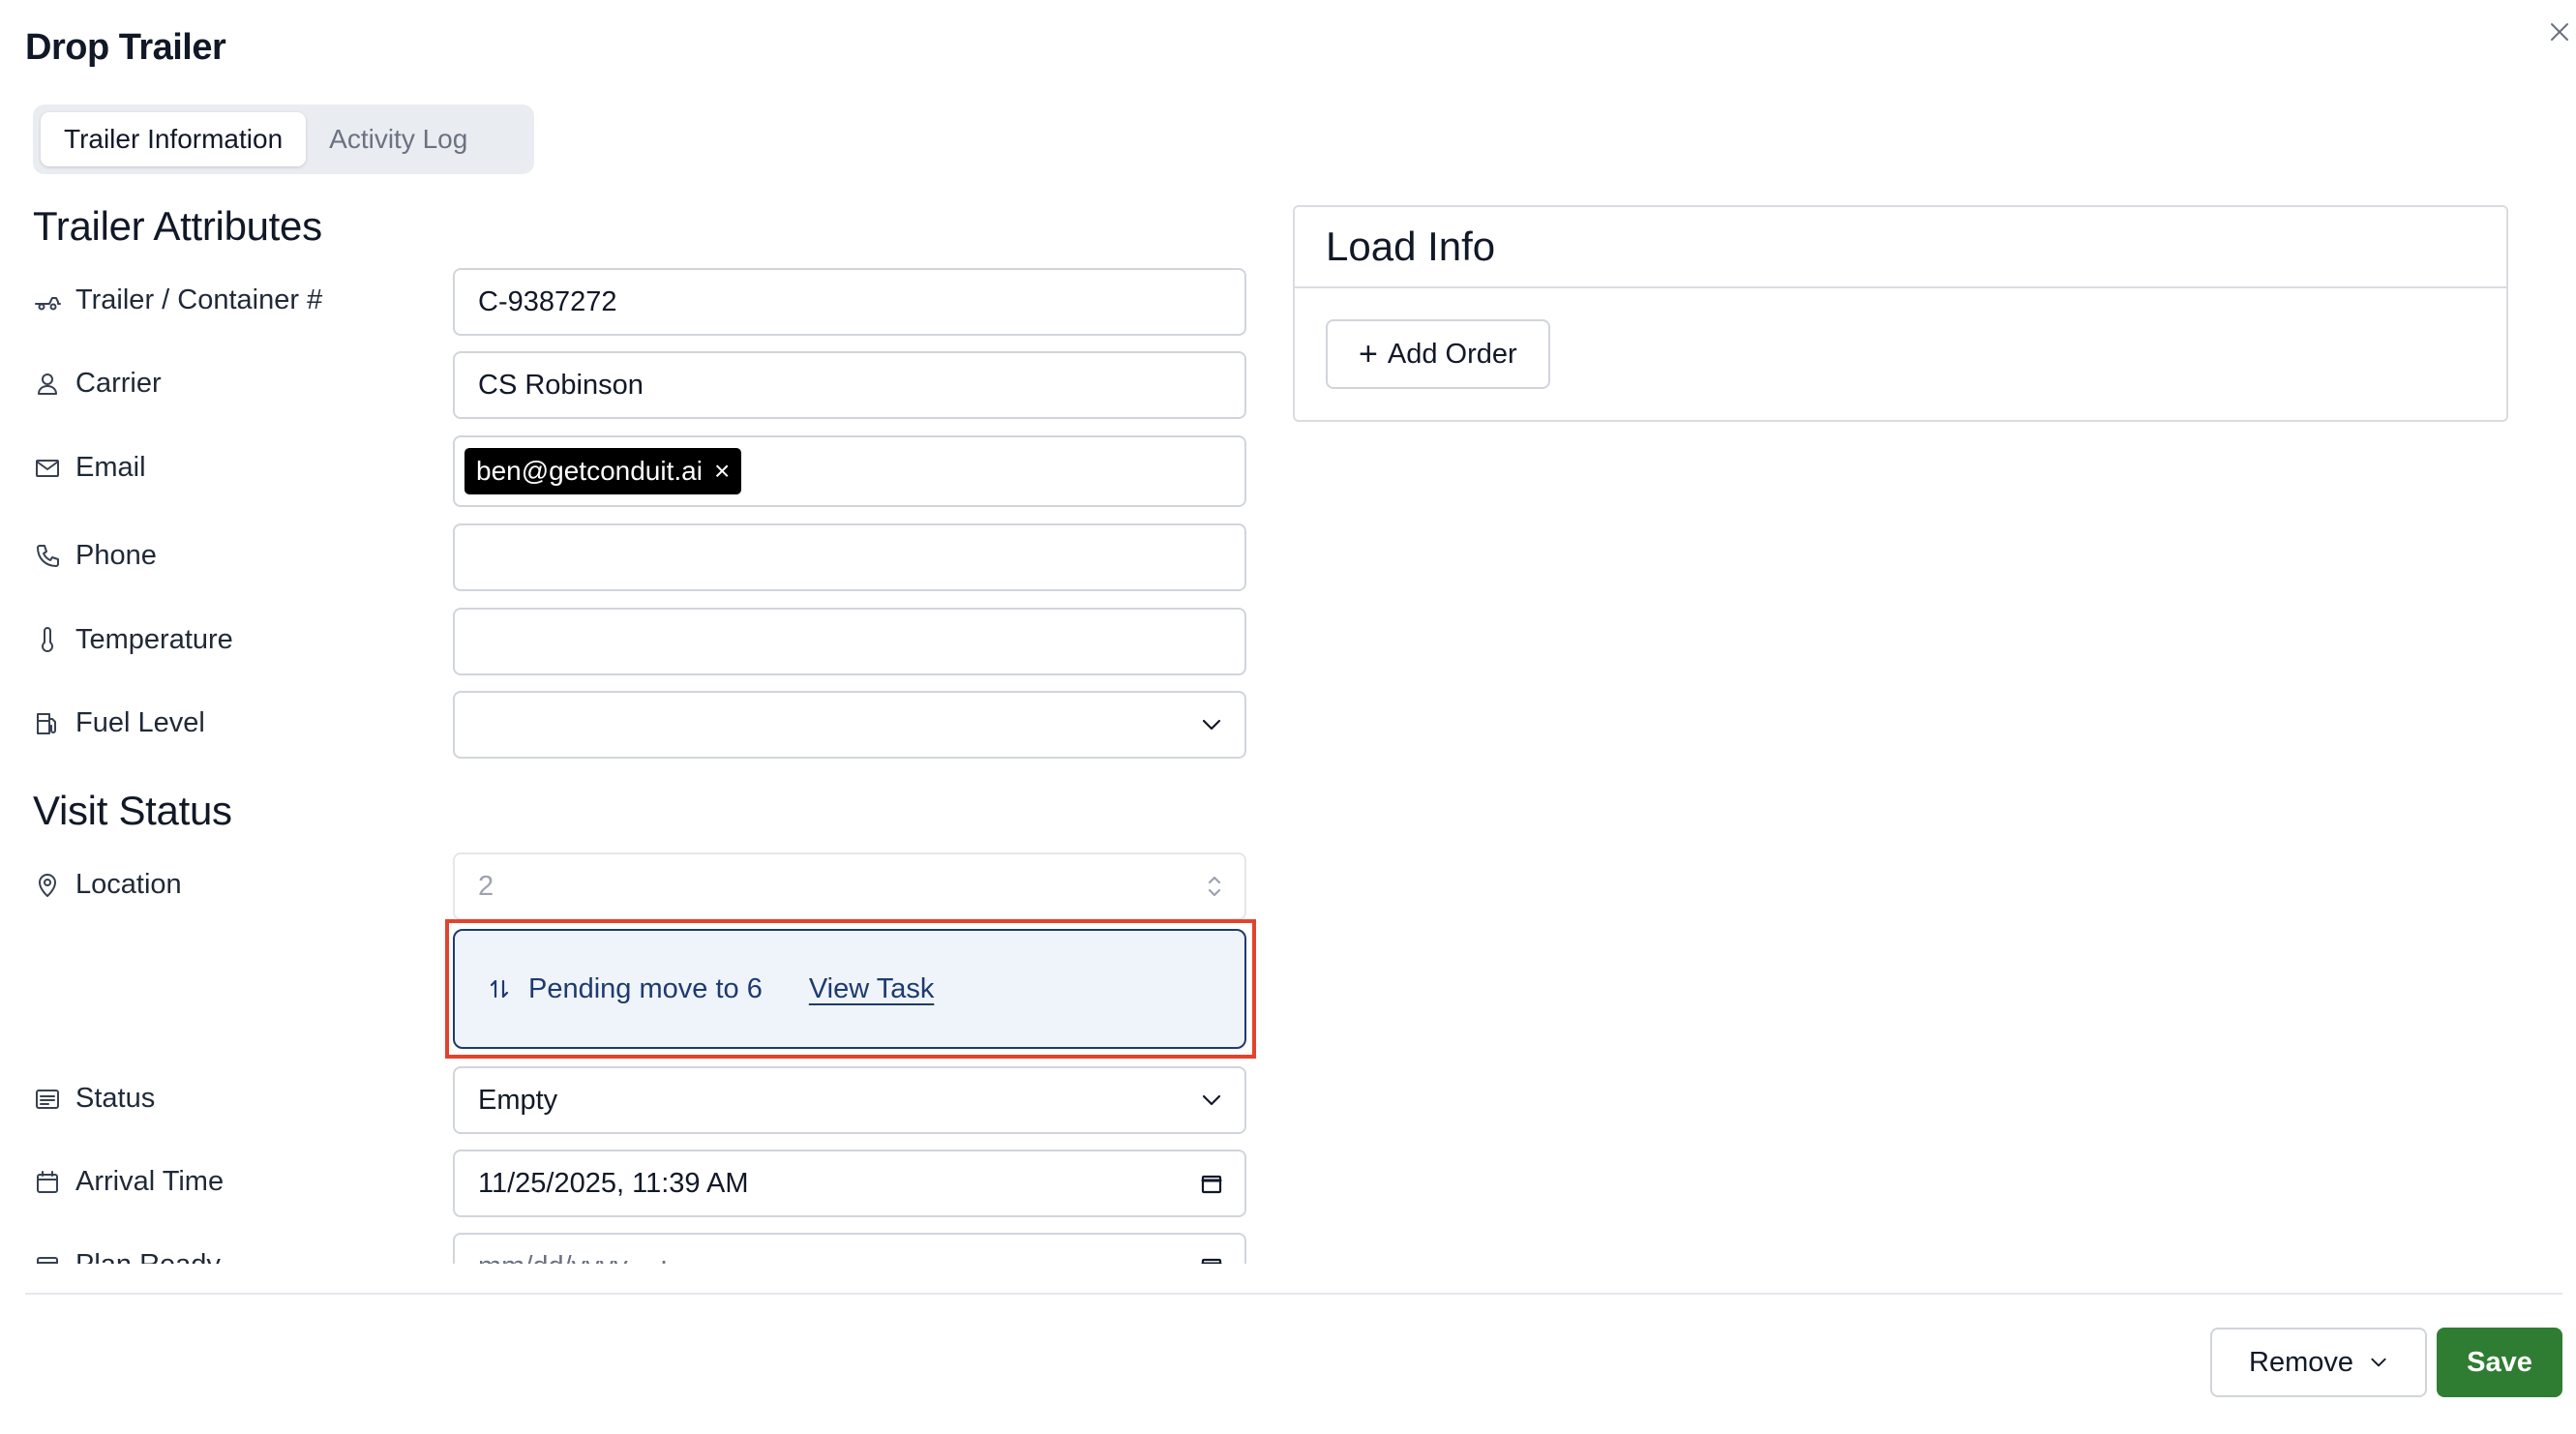  I want to click on close-button, so click(2559, 32).